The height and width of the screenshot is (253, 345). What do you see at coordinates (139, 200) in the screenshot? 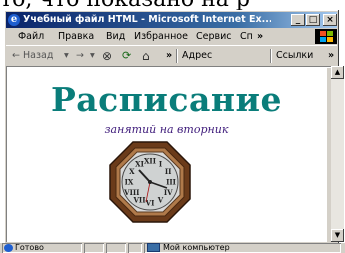
I see `clock-numeral: VII` at bounding box center [139, 200].